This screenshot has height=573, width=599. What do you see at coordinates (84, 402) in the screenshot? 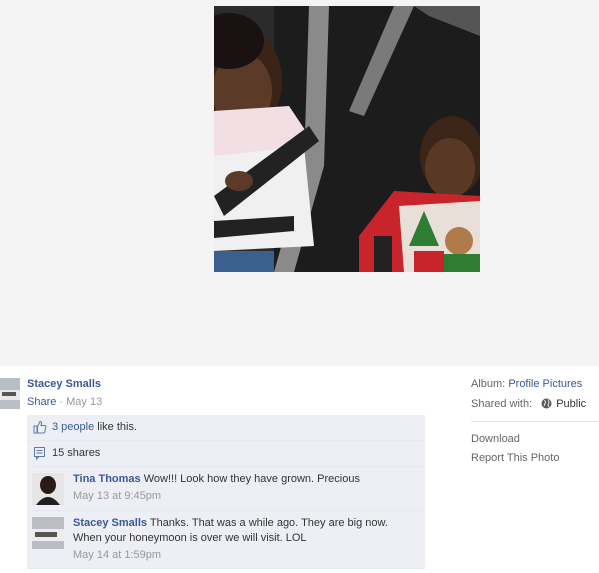
I see `post-date: May 13` at bounding box center [84, 402].